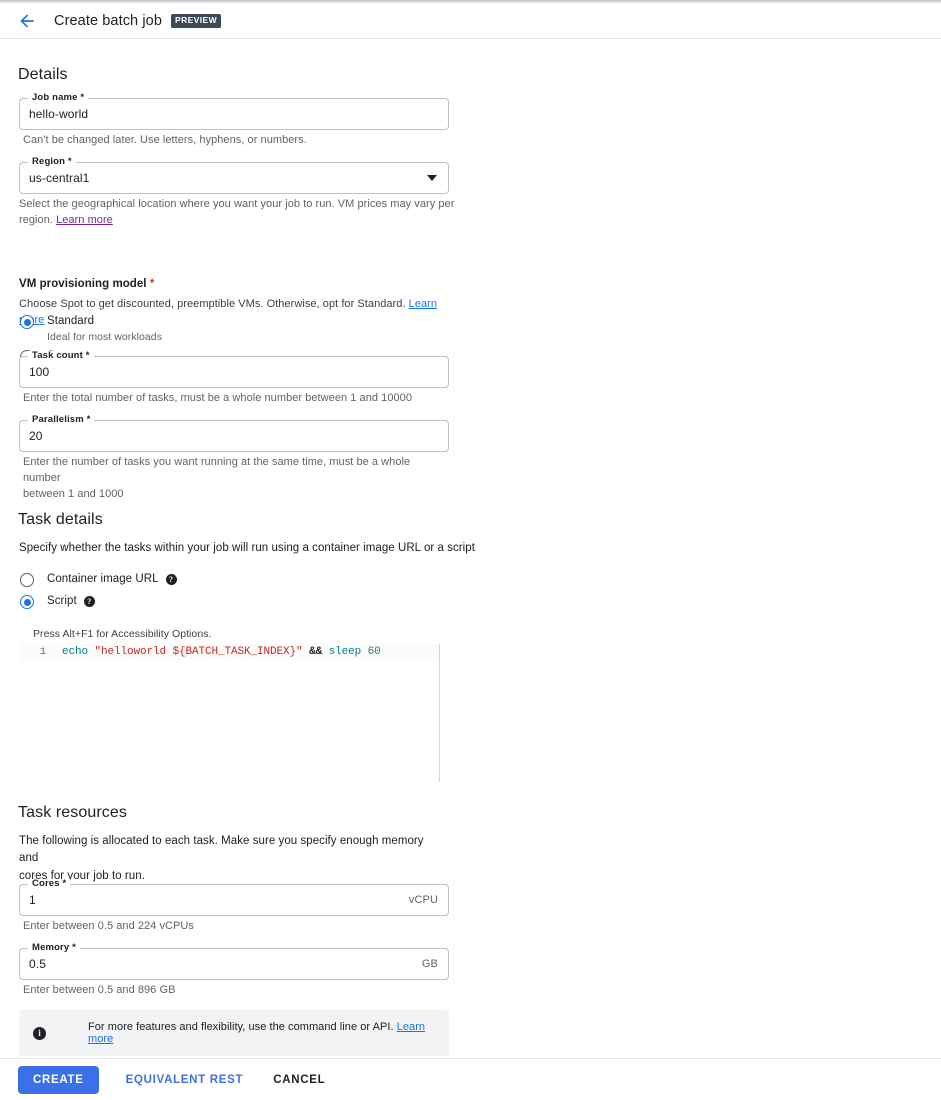 The height and width of the screenshot is (1100, 941). What do you see at coordinates (59, 178) in the screenshot?
I see `region-value: us-central1` at bounding box center [59, 178].